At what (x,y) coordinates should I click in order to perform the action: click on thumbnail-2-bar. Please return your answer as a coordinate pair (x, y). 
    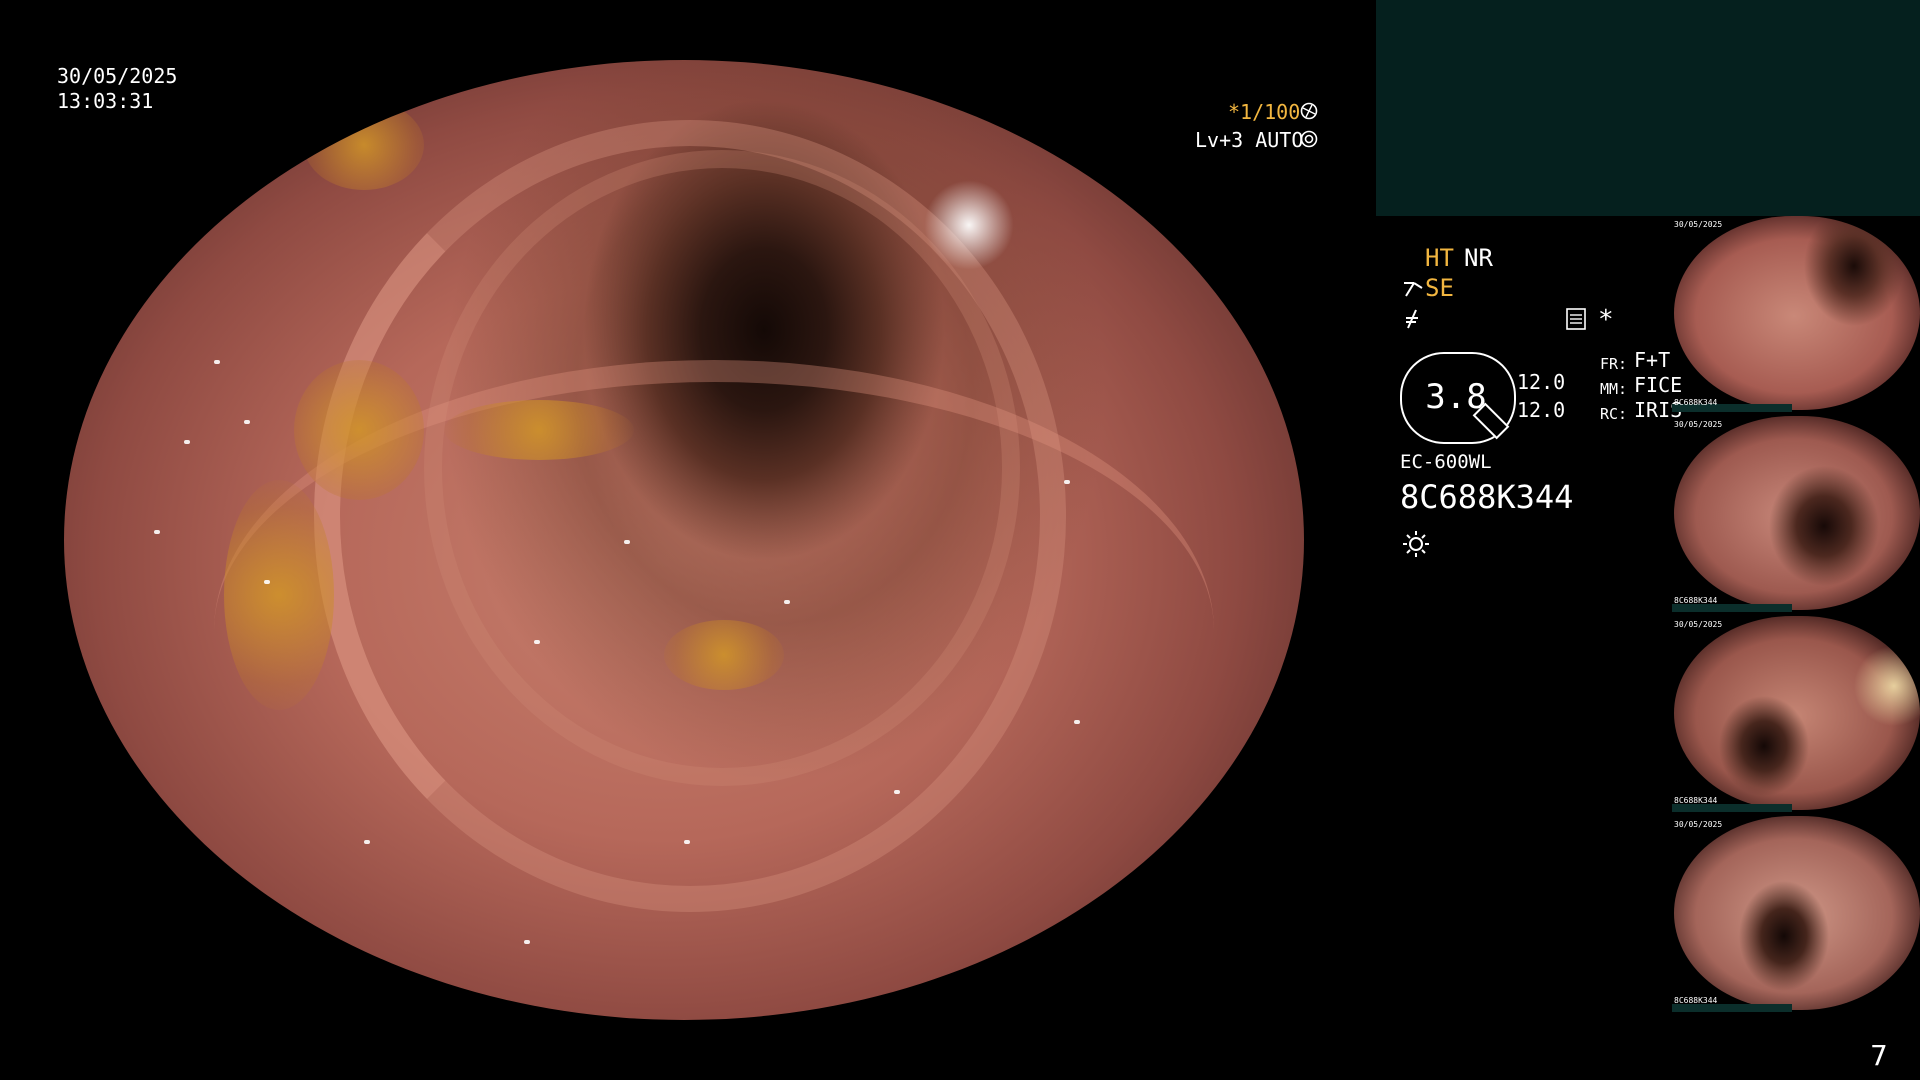
    Looking at the image, I should click on (1732, 608).